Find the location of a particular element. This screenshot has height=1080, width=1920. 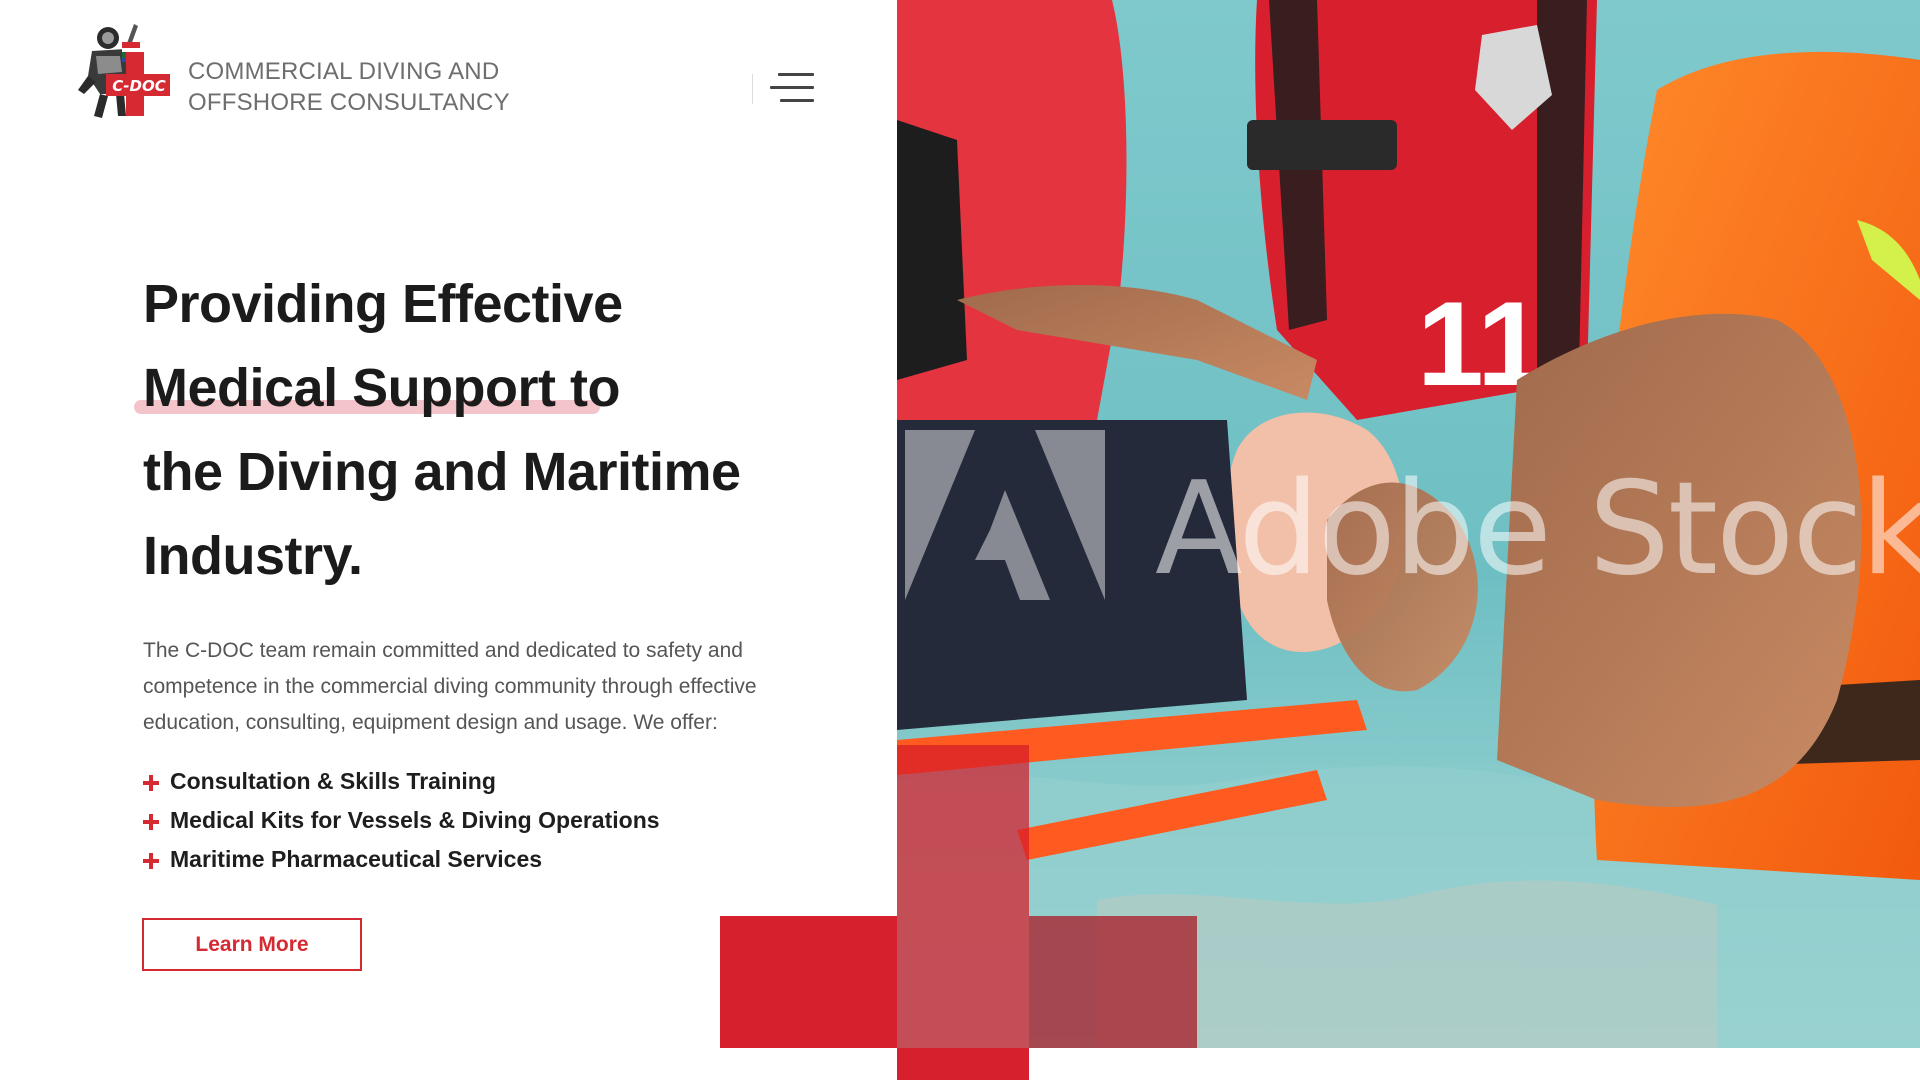

service-label: Maritime Pharmaceutical Services is located at coordinates (356, 859).